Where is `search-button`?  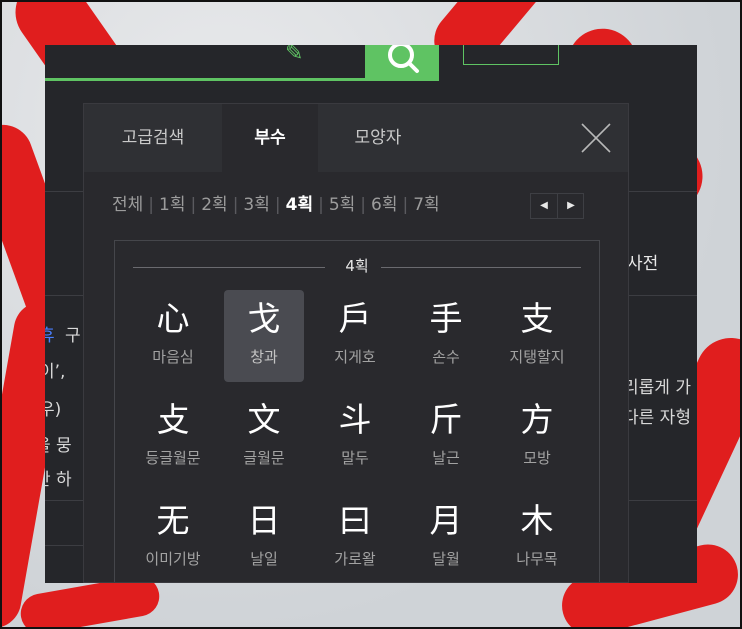
search-button is located at coordinates (402, 63).